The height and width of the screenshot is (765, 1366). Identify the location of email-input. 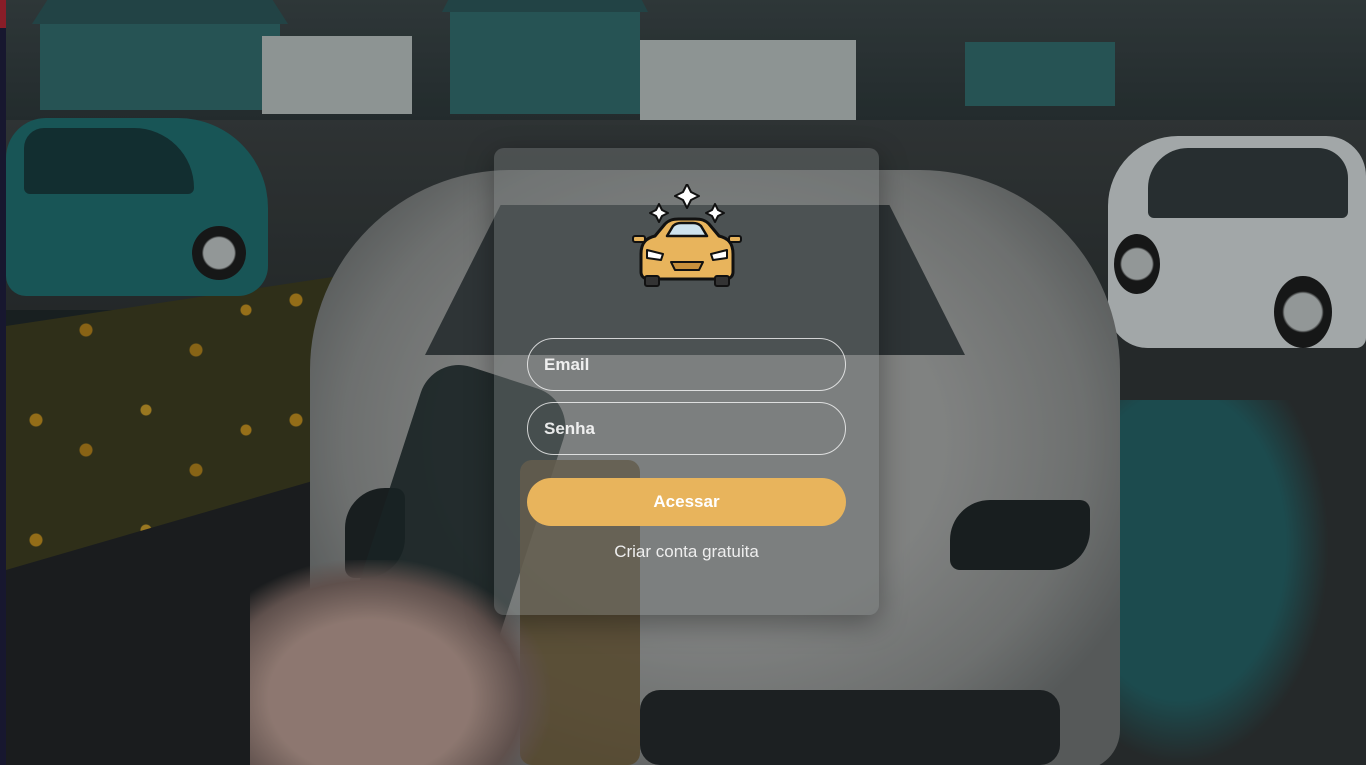
(686, 364).